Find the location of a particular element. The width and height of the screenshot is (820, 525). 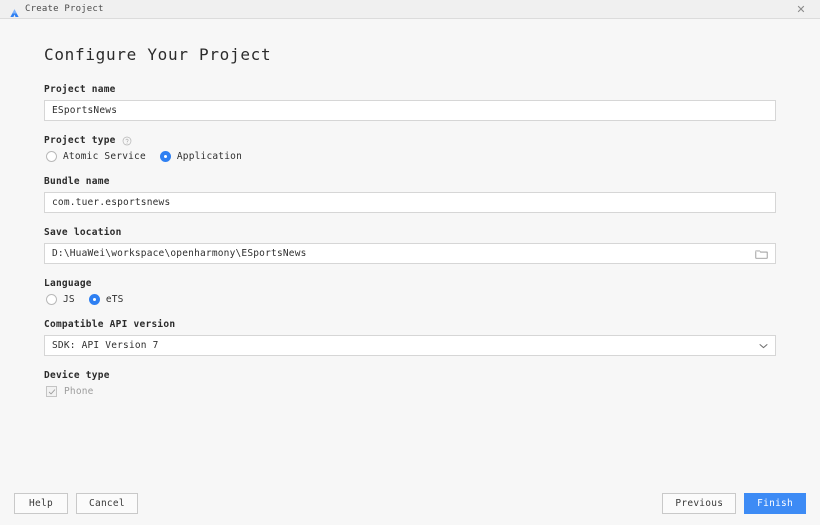

help-circle-icon is located at coordinates (127, 141).